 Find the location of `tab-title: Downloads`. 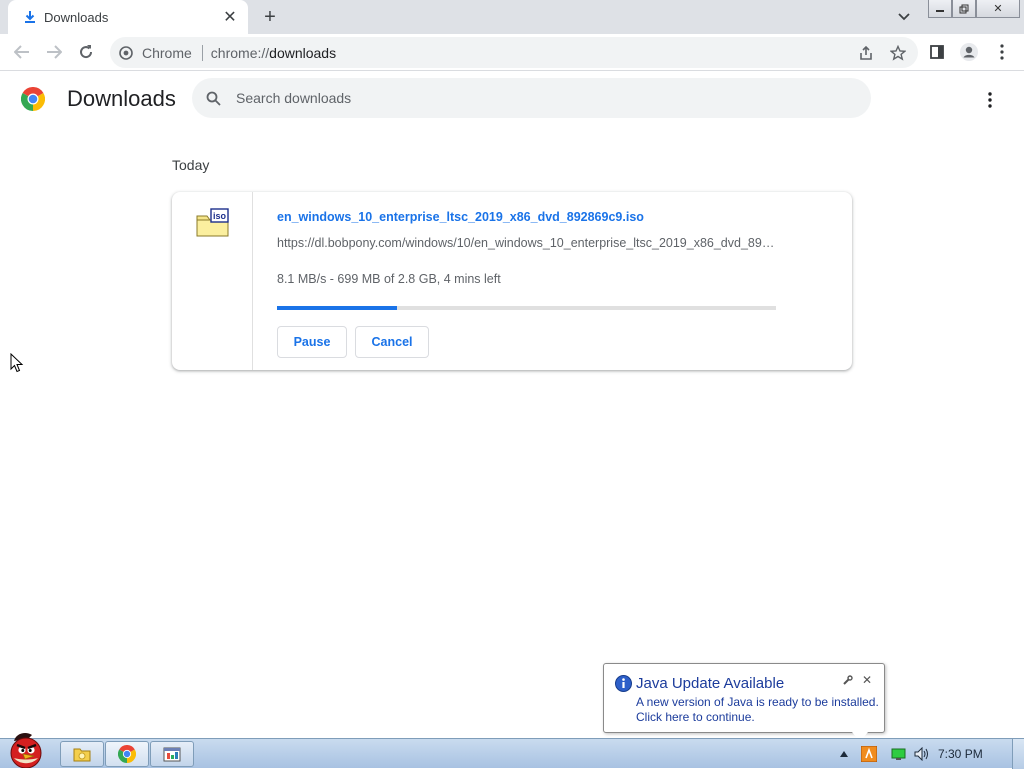

tab-title: Downloads is located at coordinates (76, 17).